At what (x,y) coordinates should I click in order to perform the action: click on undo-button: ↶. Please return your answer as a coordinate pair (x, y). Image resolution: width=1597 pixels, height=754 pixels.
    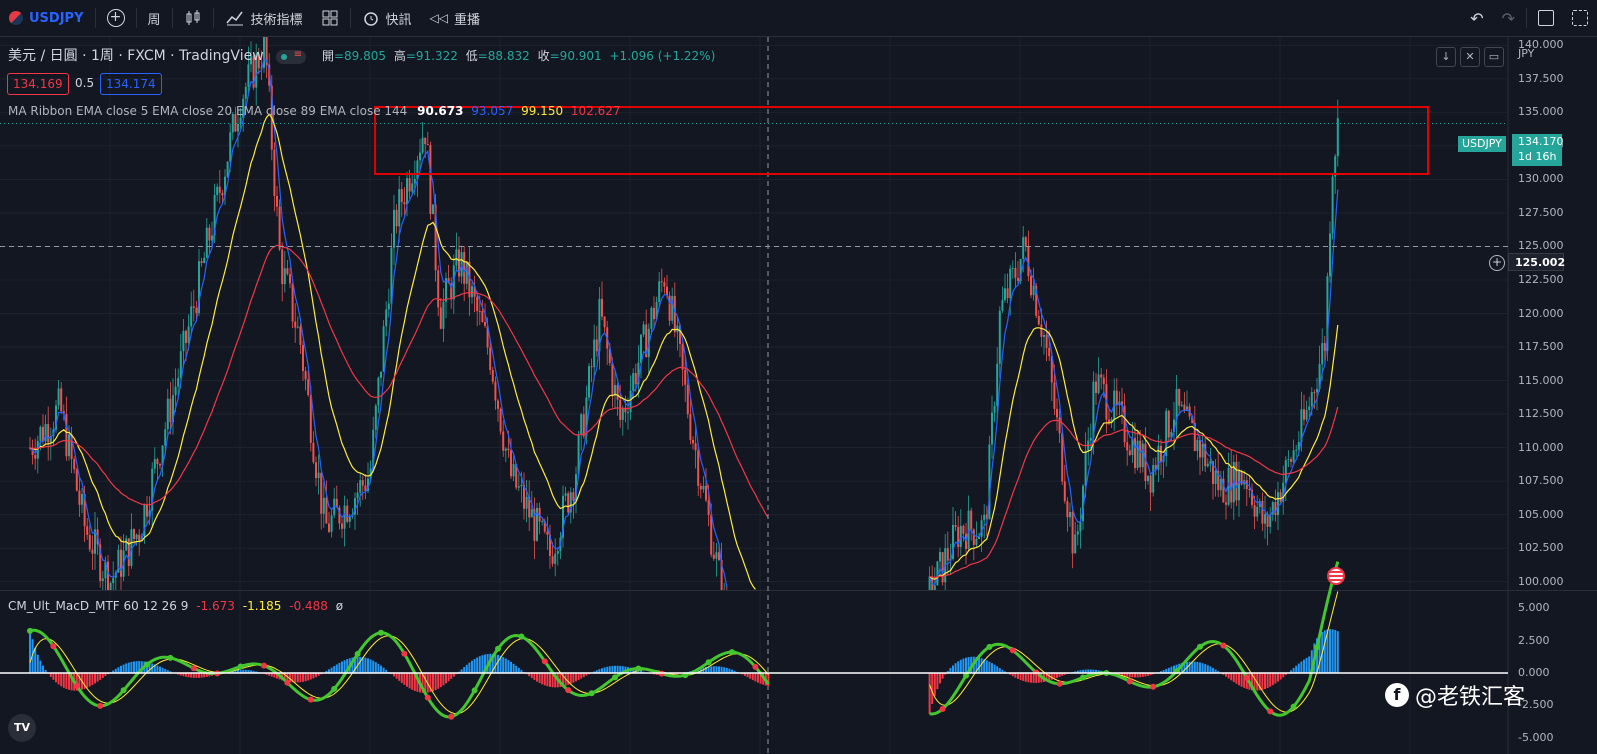
    Looking at the image, I should click on (1476, 18).